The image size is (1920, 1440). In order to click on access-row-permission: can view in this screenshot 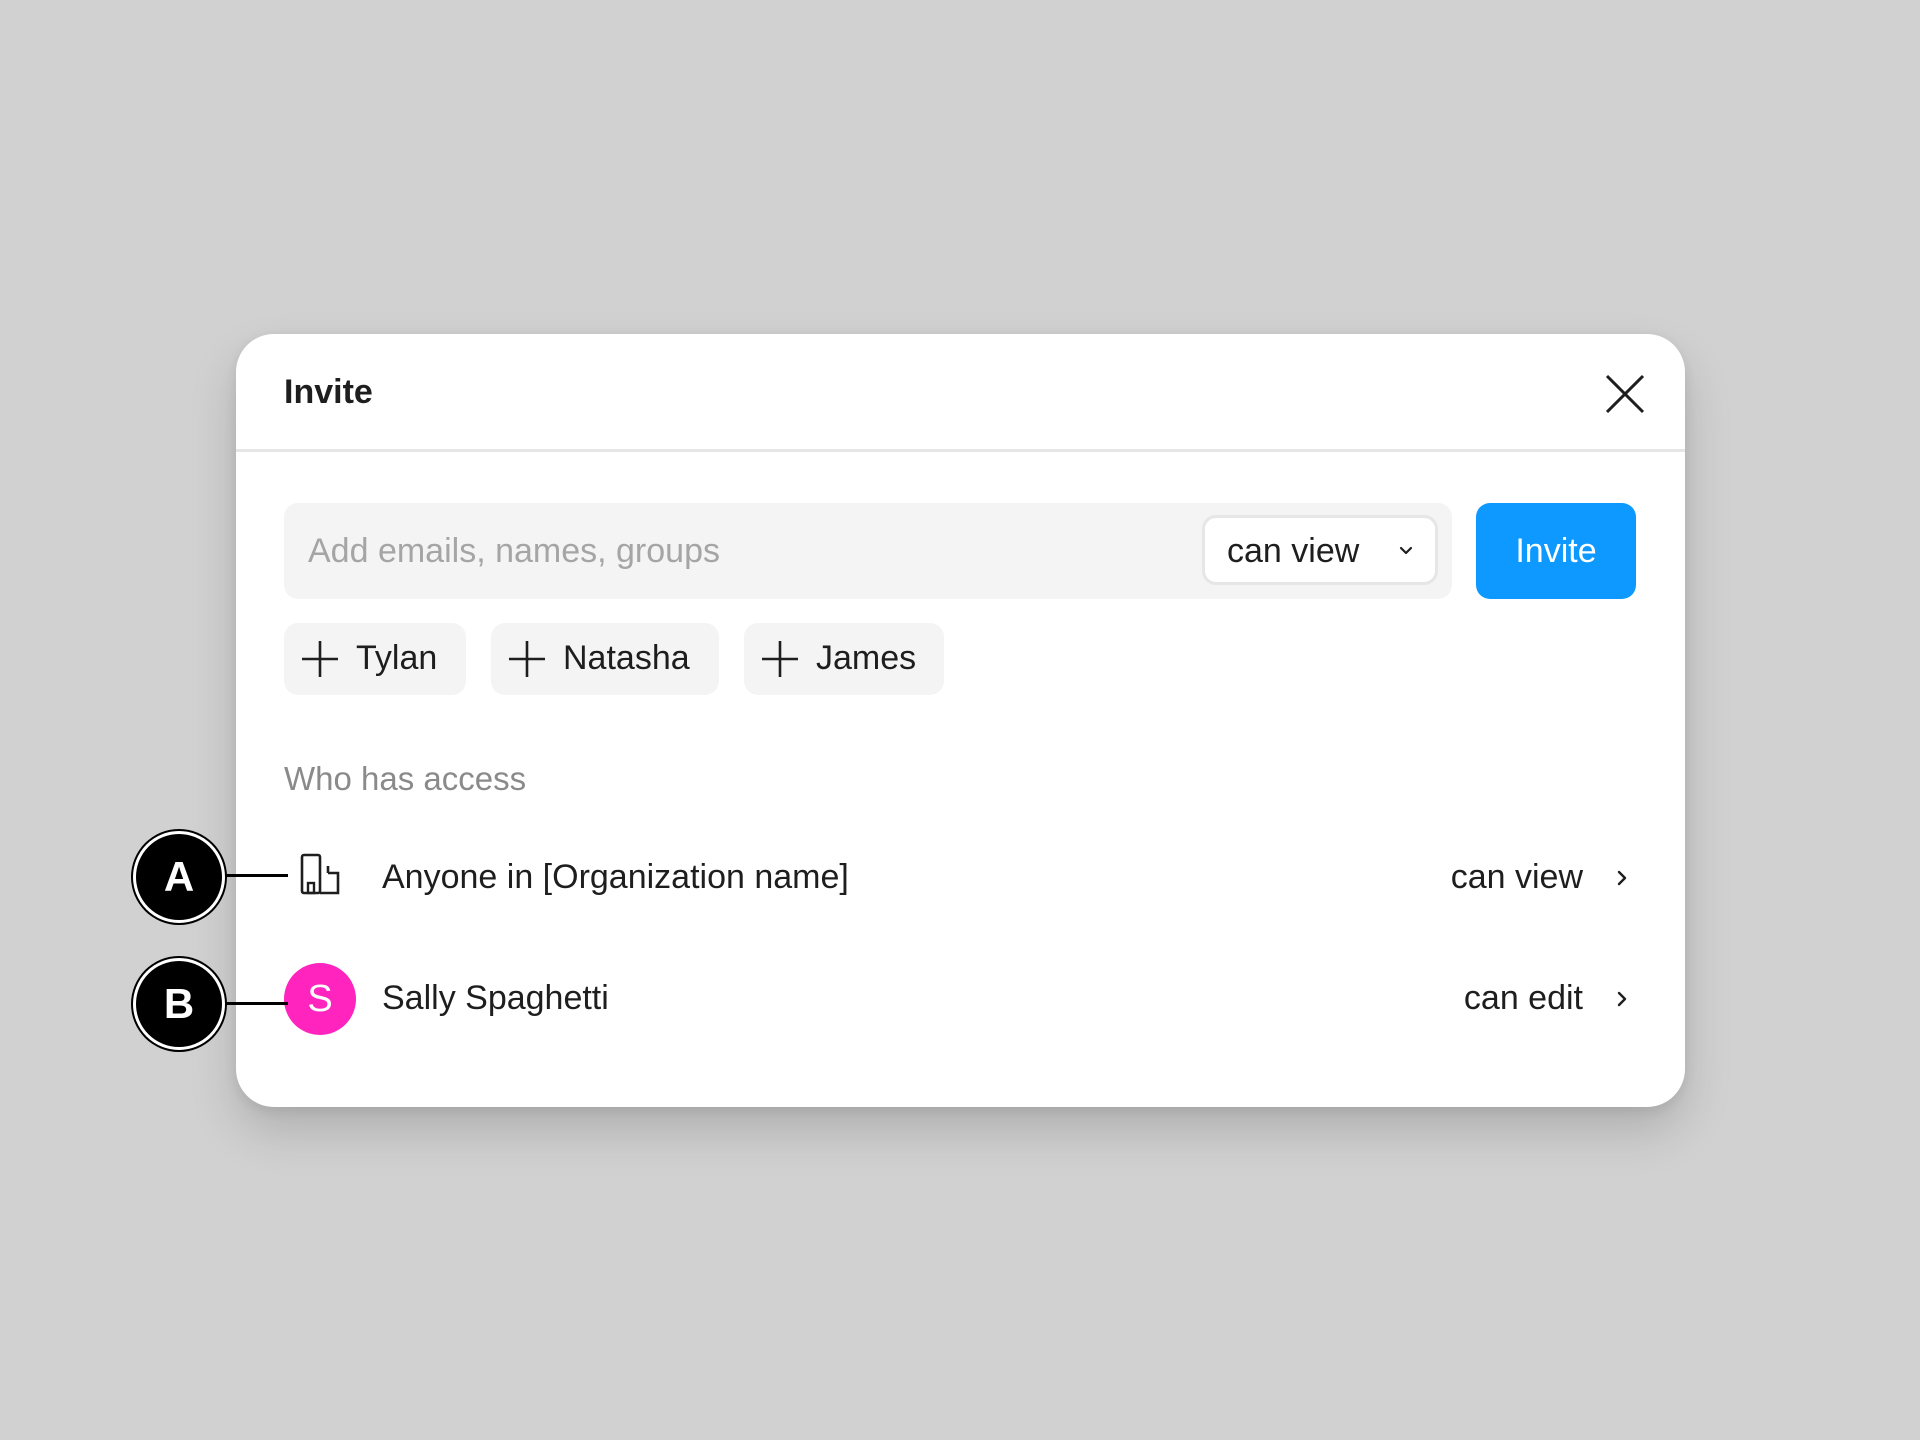, I will do `click(1516, 877)`.